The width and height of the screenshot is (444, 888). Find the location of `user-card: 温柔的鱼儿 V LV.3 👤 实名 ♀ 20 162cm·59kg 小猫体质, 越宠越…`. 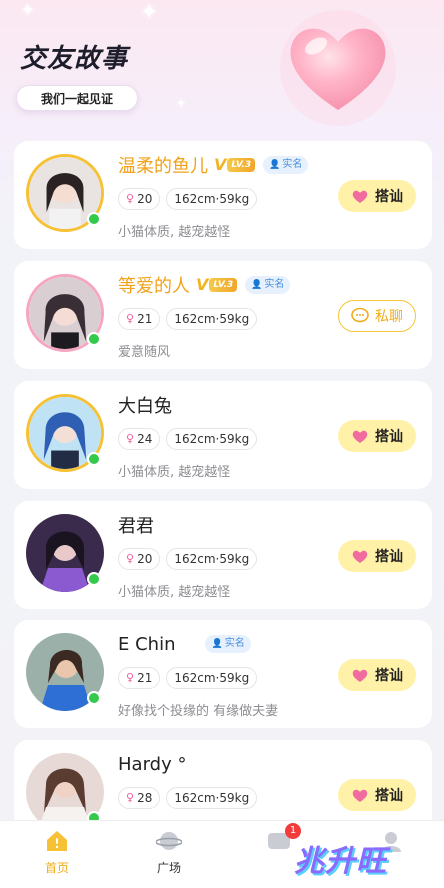

user-card: 温柔的鱼儿 V LV.3 👤 实名 ♀ 20 162cm·59kg 小猫体质, 越宠越… is located at coordinates (223, 195).